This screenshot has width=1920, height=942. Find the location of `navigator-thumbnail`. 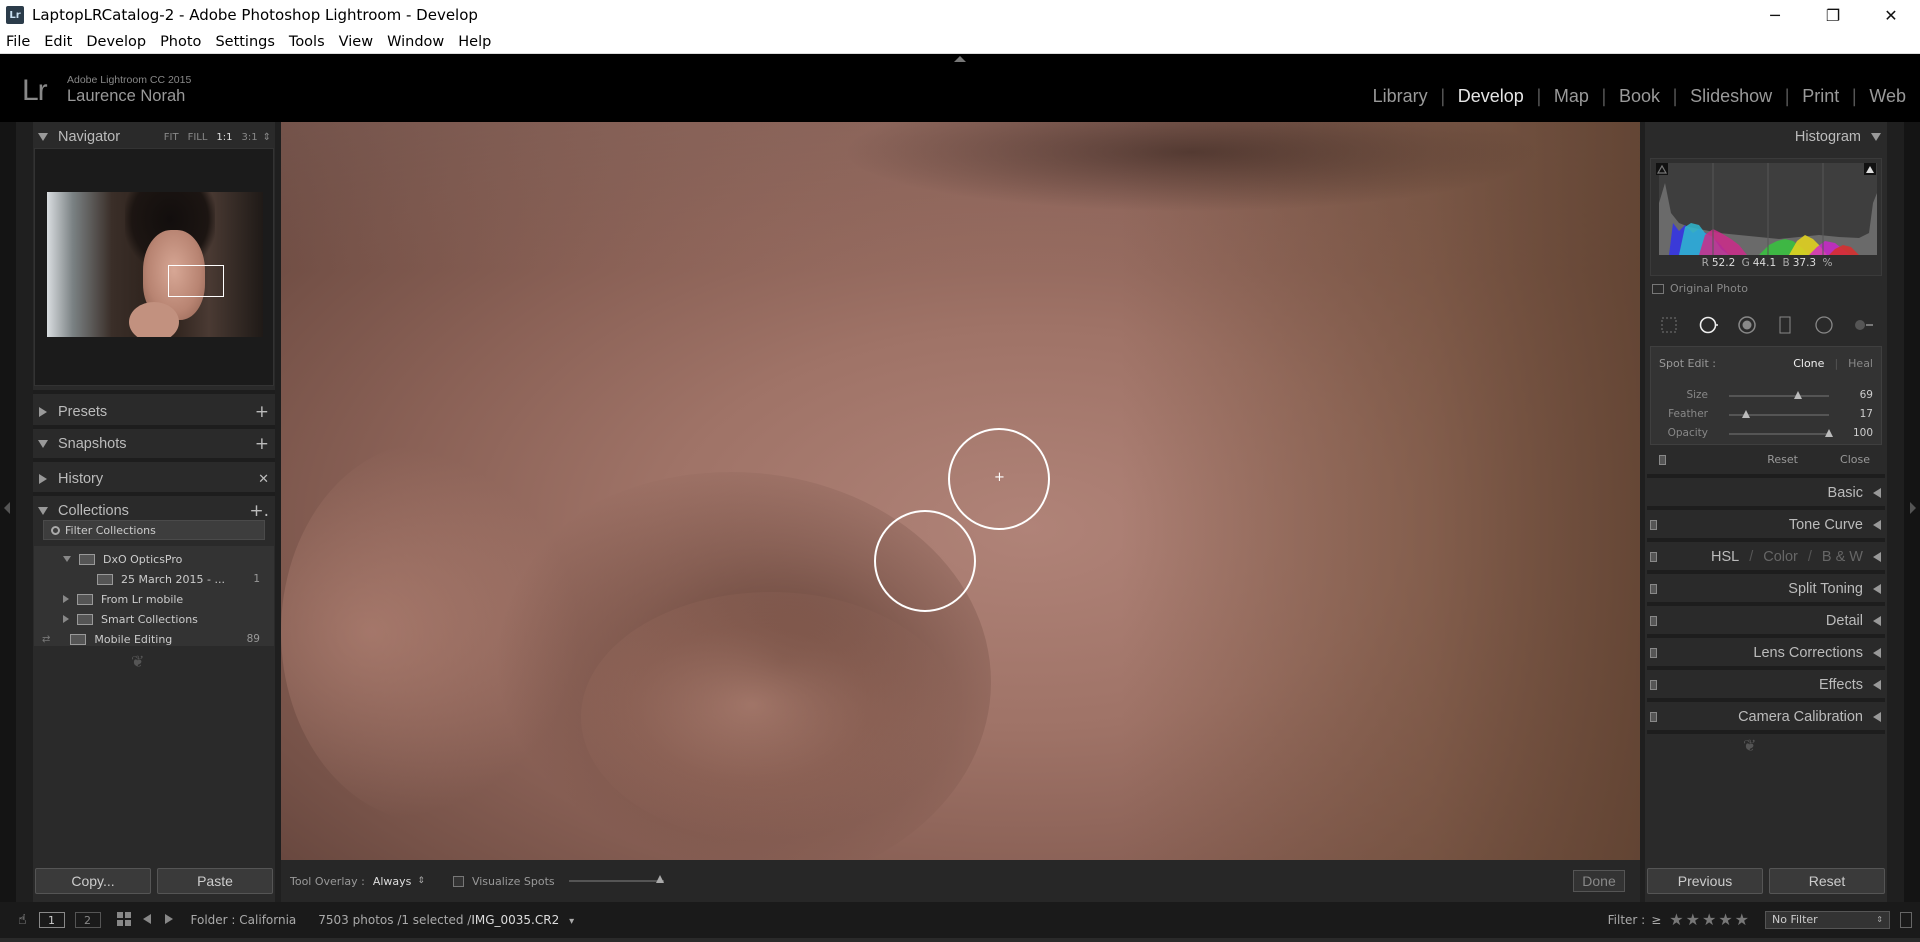

navigator-thumbnail is located at coordinates (155, 264).